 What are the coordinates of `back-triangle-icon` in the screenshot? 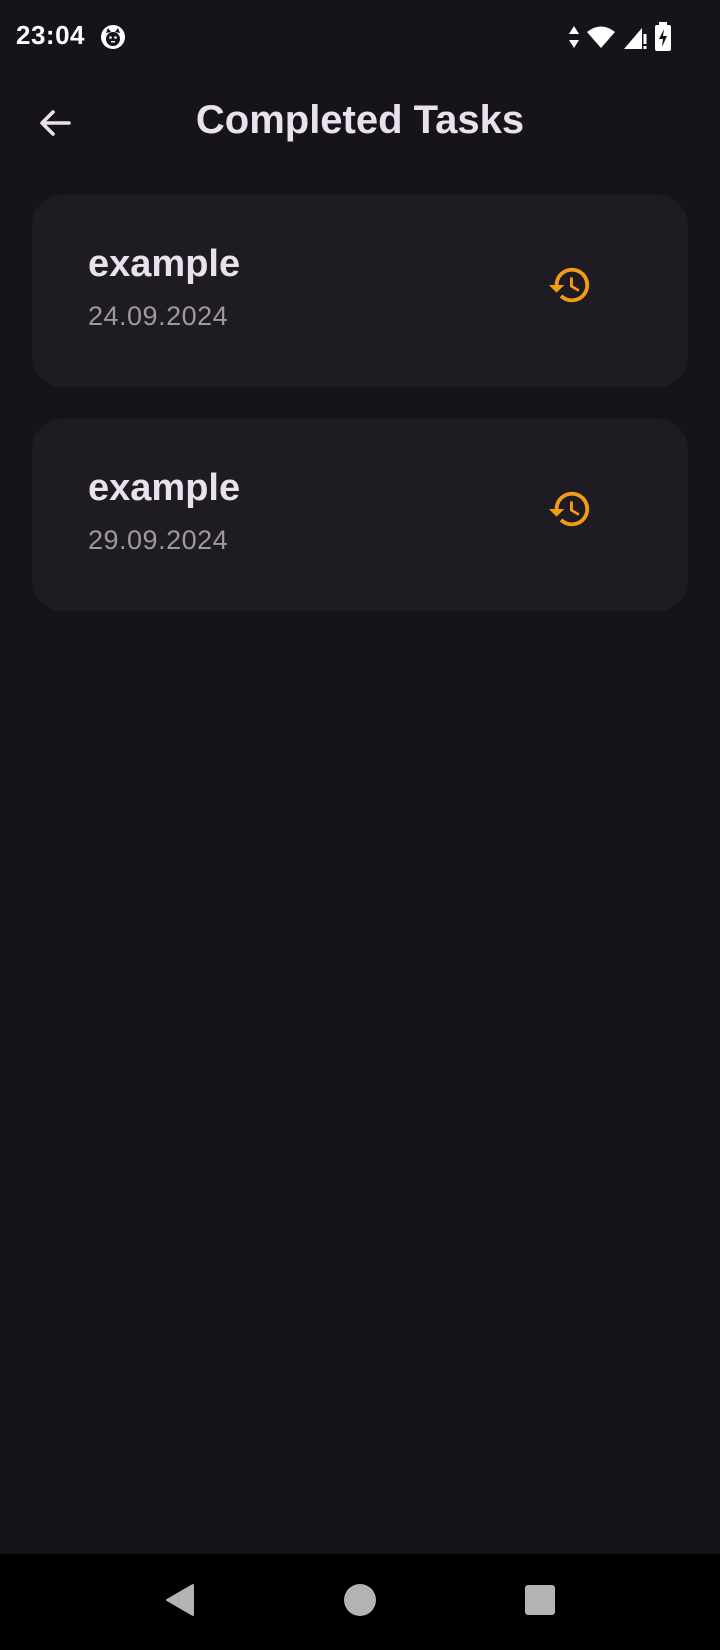 It's located at (180, 1602).